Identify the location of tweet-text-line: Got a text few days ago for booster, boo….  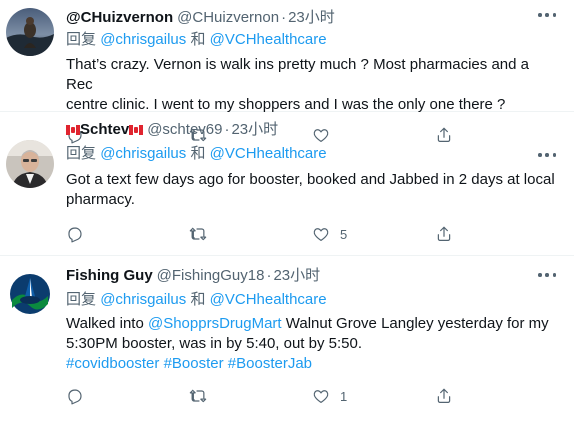
(310, 179).